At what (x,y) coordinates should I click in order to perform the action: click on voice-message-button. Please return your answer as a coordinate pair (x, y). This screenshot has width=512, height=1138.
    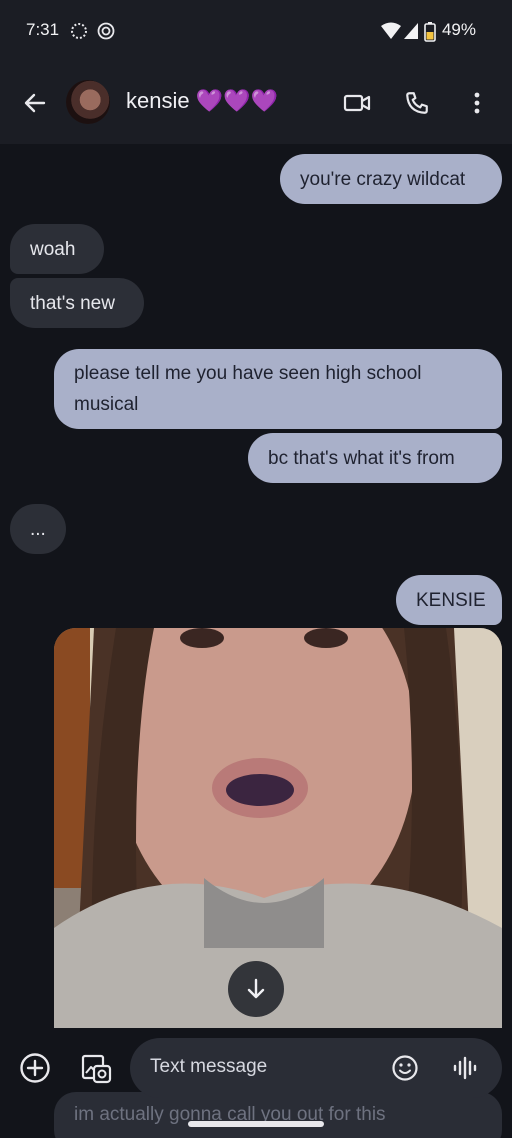
    Looking at the image, I should click on (465, 1068).